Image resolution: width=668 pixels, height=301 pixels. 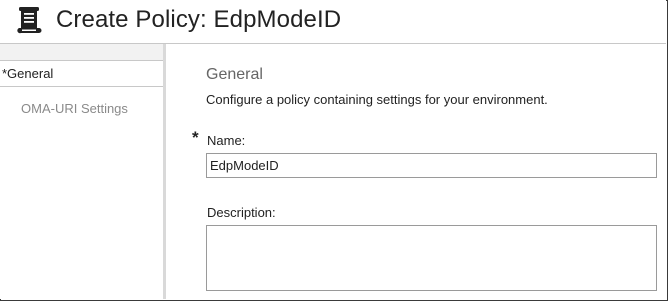 I want to click on policy-scroll-icon, so click(x=31, y=20).